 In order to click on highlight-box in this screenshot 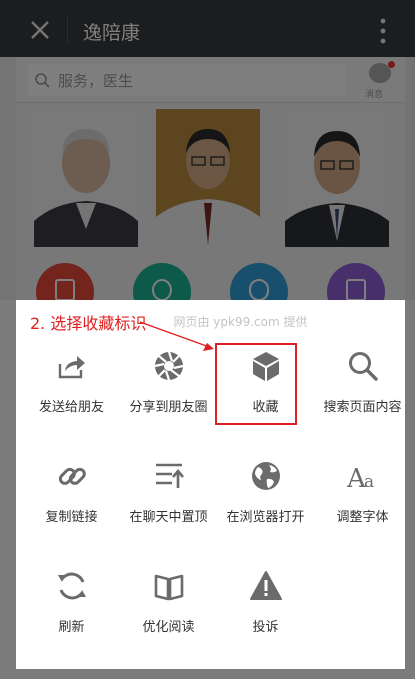, I will do `click(256, 384)`.